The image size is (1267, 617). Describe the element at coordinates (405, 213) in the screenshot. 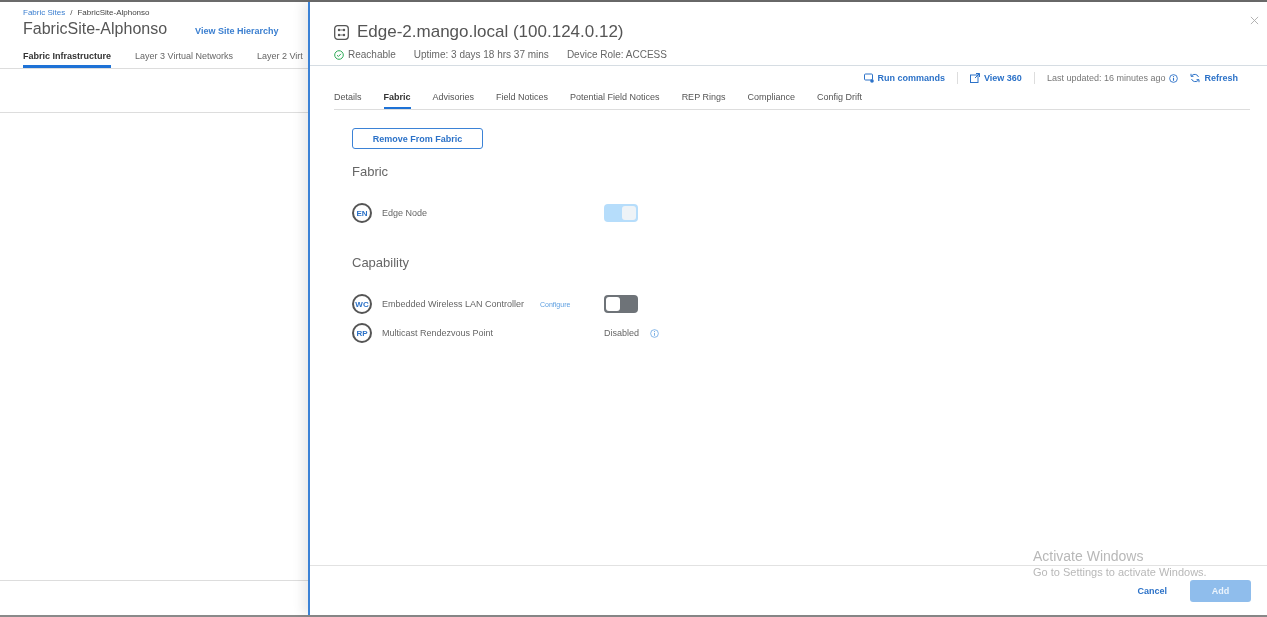

I see `row-label: Edge Node` at that location.